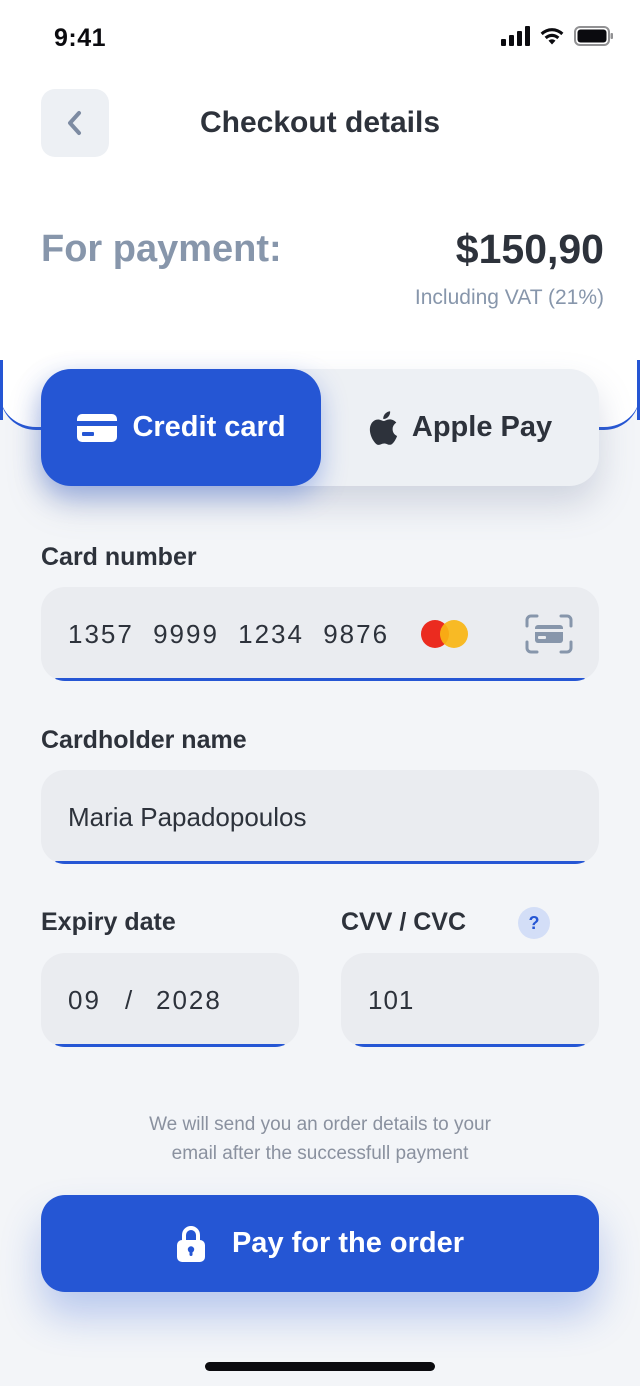 This screenshot has width=640, height=1386. What do you see at coordinates (80, 38) in the screenshot?
I see `status-time: 9:41` at bounding box center [80, 38].